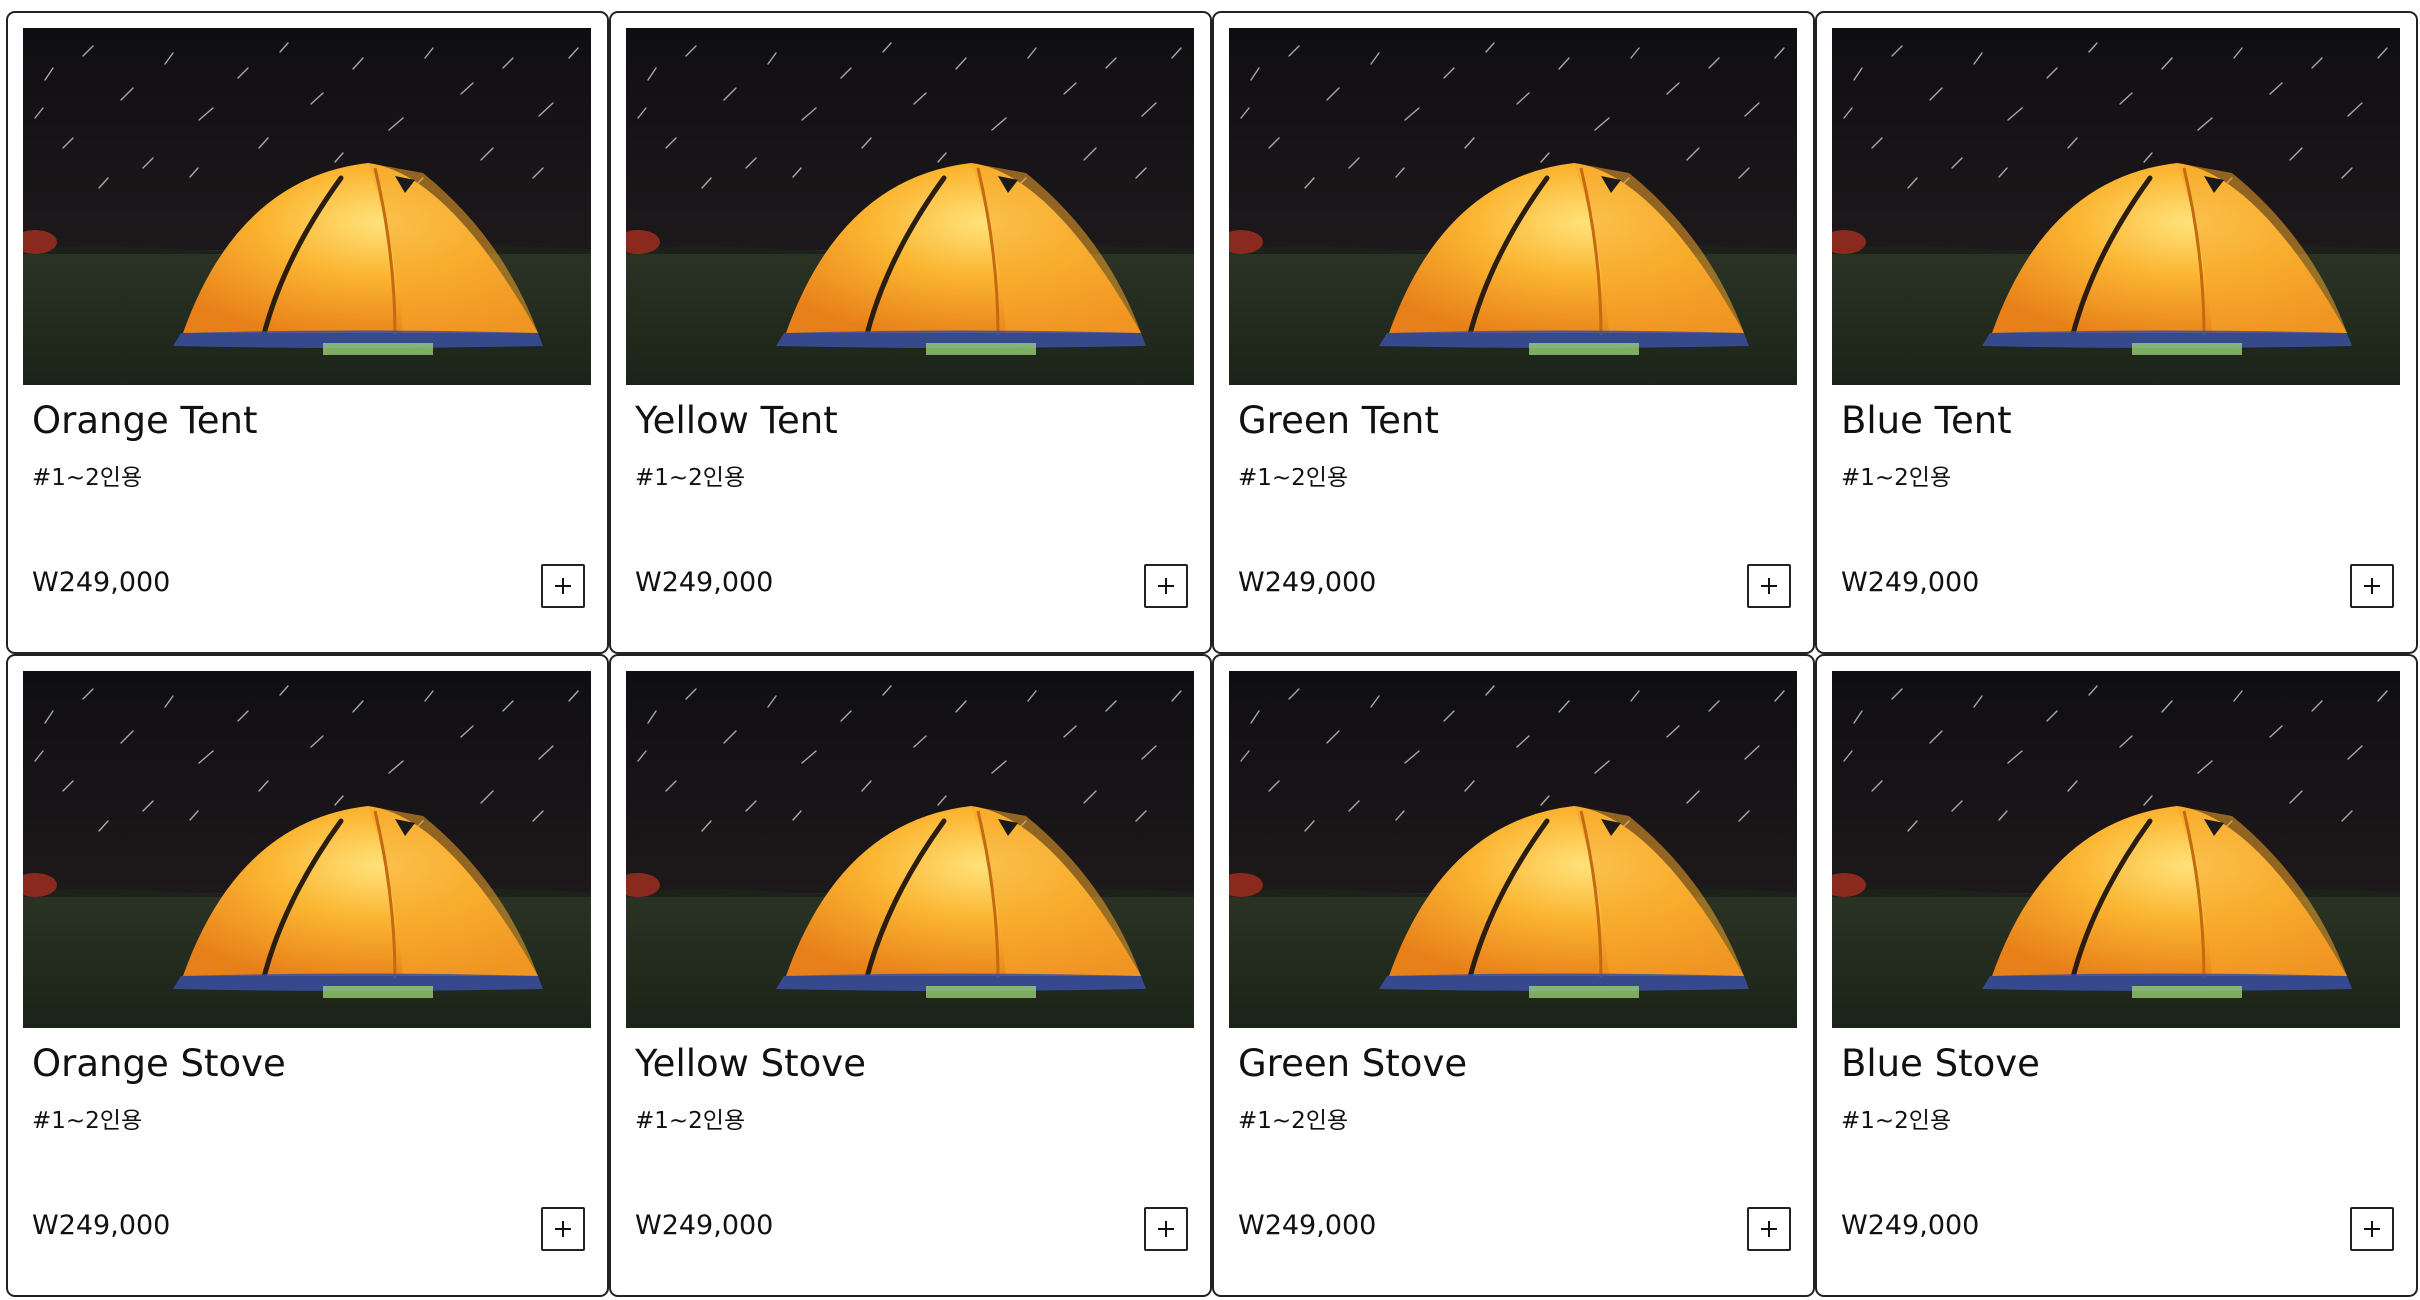 This screenshot has width=2420, height=1300. Describe the element at coordinates (1926, 421) in the screenshot. I see `product-name: Blue Tent` at that location.